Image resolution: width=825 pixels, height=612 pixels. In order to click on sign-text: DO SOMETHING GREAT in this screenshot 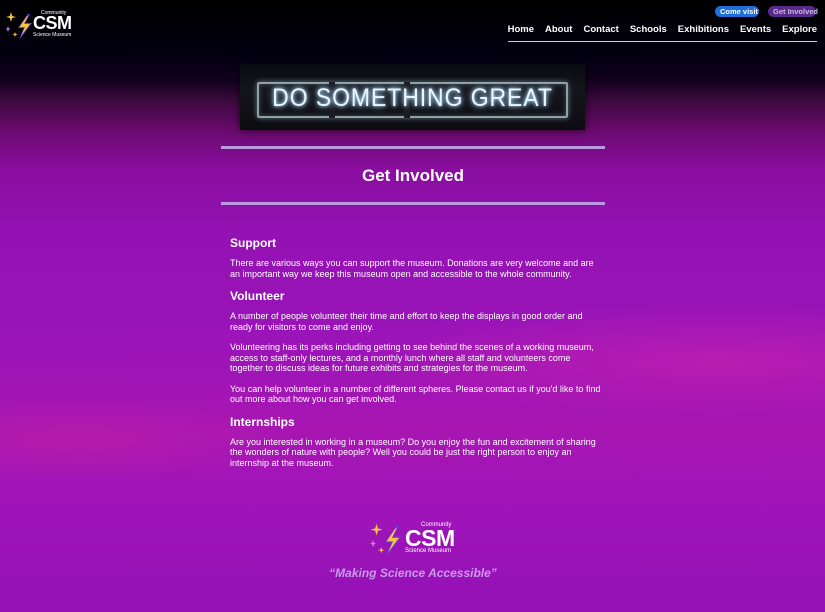, I will do `click(412, 98)`.